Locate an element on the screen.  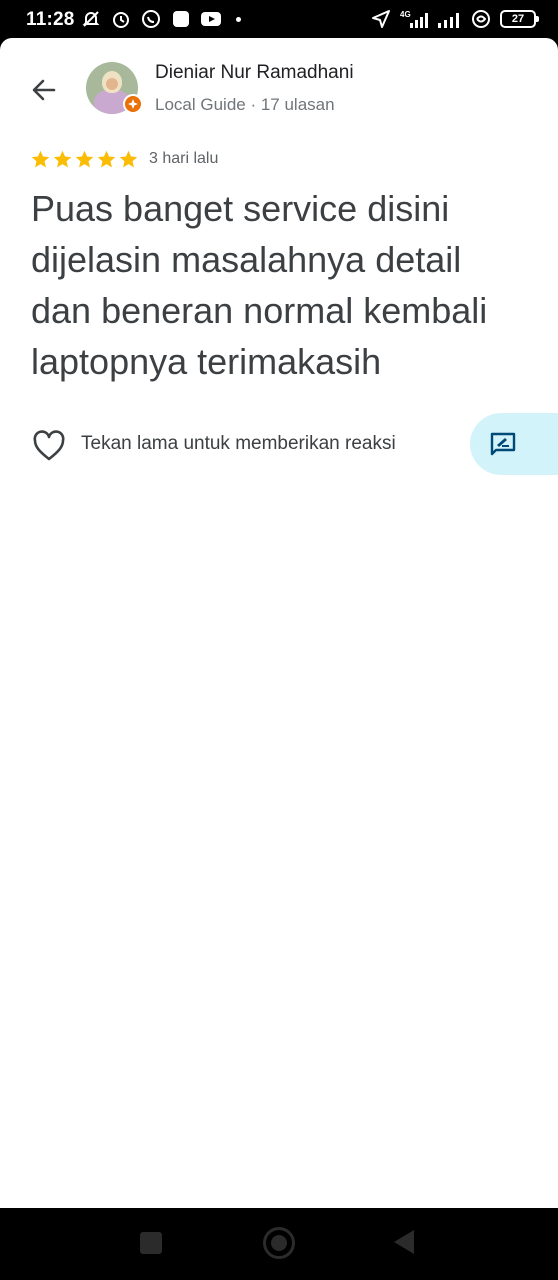
reviewer-meta: Local Guide · 17 ulasan is located at coordinates (245, 104).